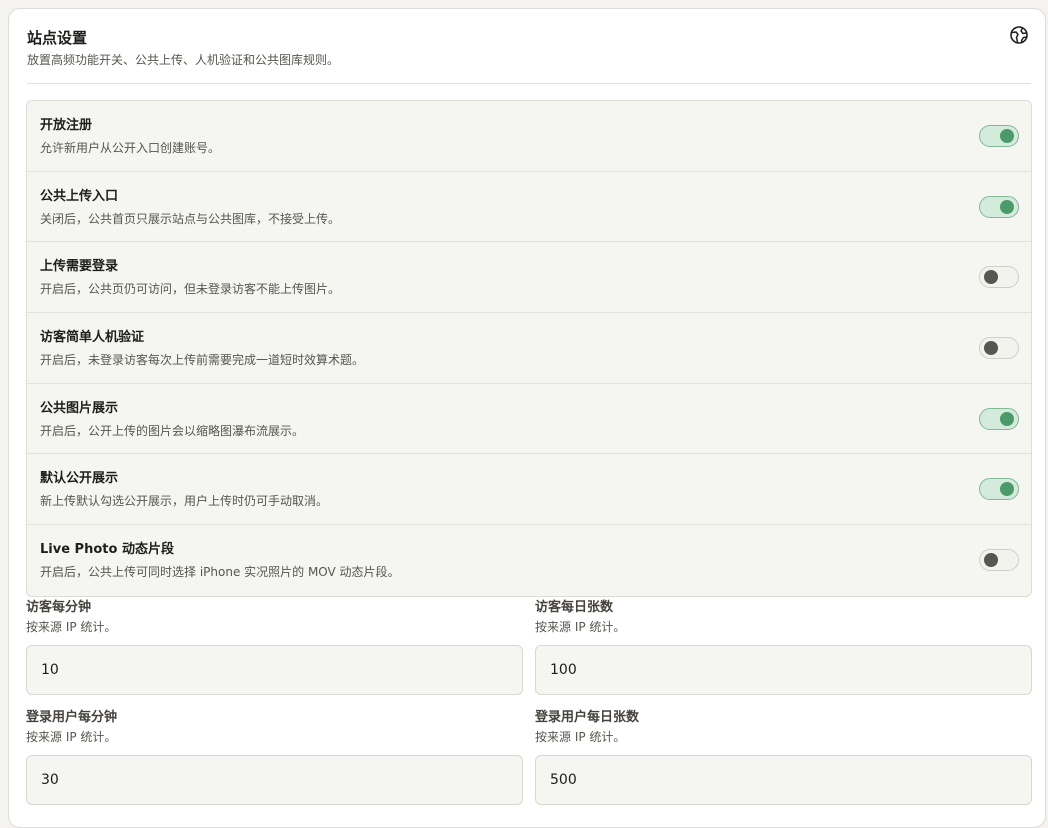 This screenshot has width=1048, height=828. I want to click on globe-icon, so click(1019, 35).